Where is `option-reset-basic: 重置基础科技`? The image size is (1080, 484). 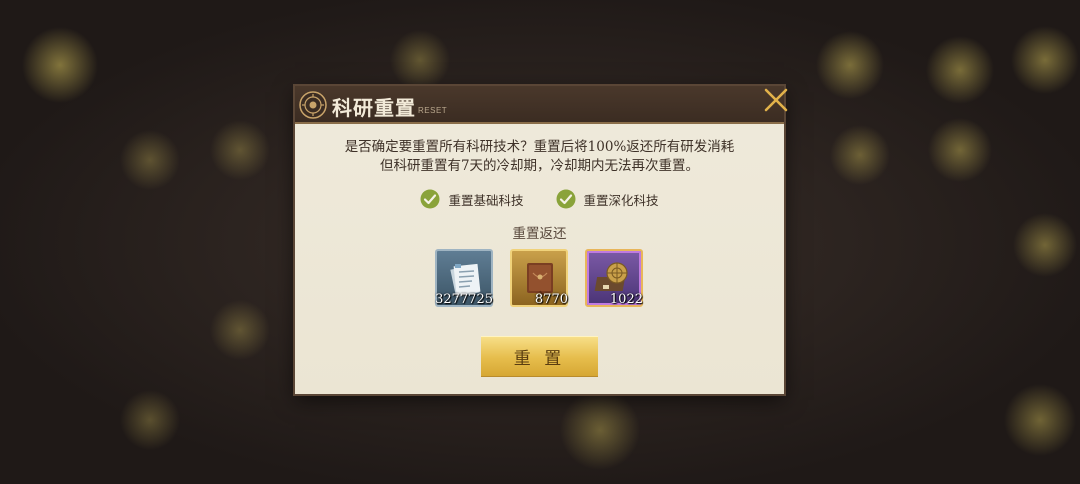 option-reset-basic: 重置基础科技 is located at coordinates (472, 199).